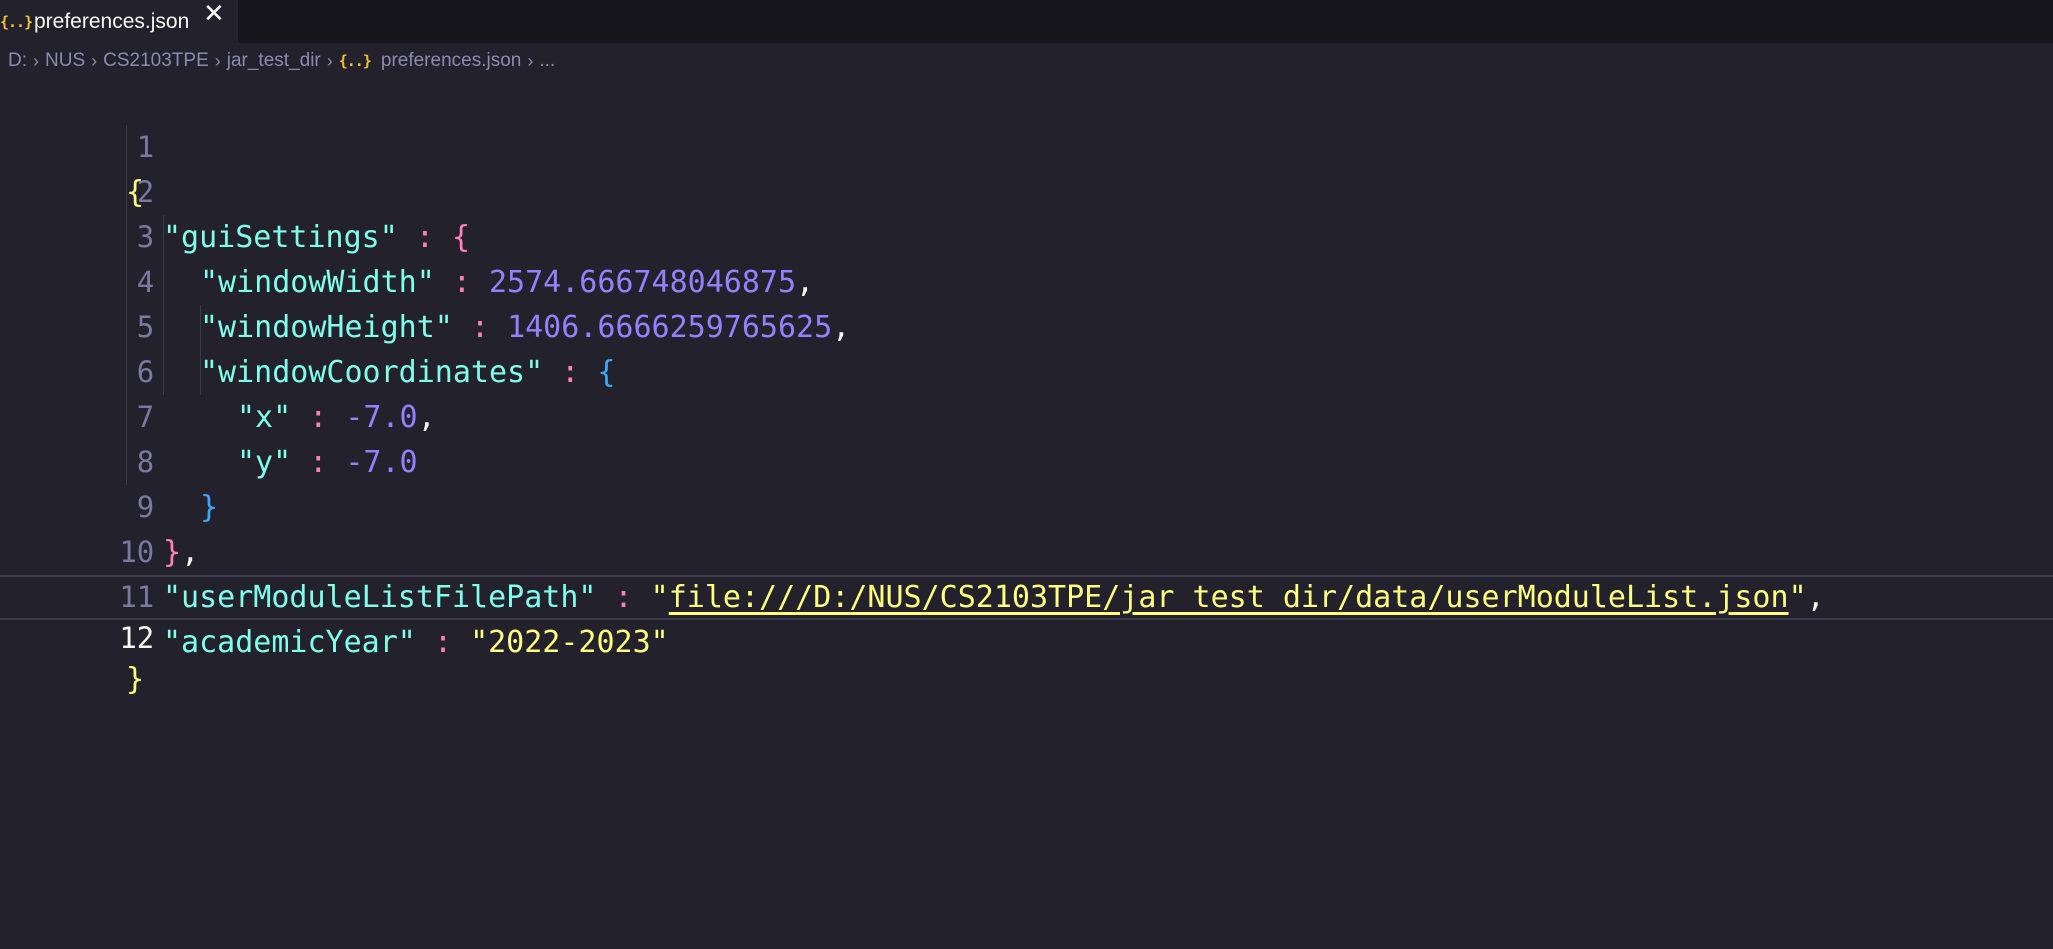 The height and width of the screenshot is (949, 2053). What do you see at coordinates (112, 21) in the screenshot?
I see `tab-label: preferences.json` at bounding box center [112, 21].